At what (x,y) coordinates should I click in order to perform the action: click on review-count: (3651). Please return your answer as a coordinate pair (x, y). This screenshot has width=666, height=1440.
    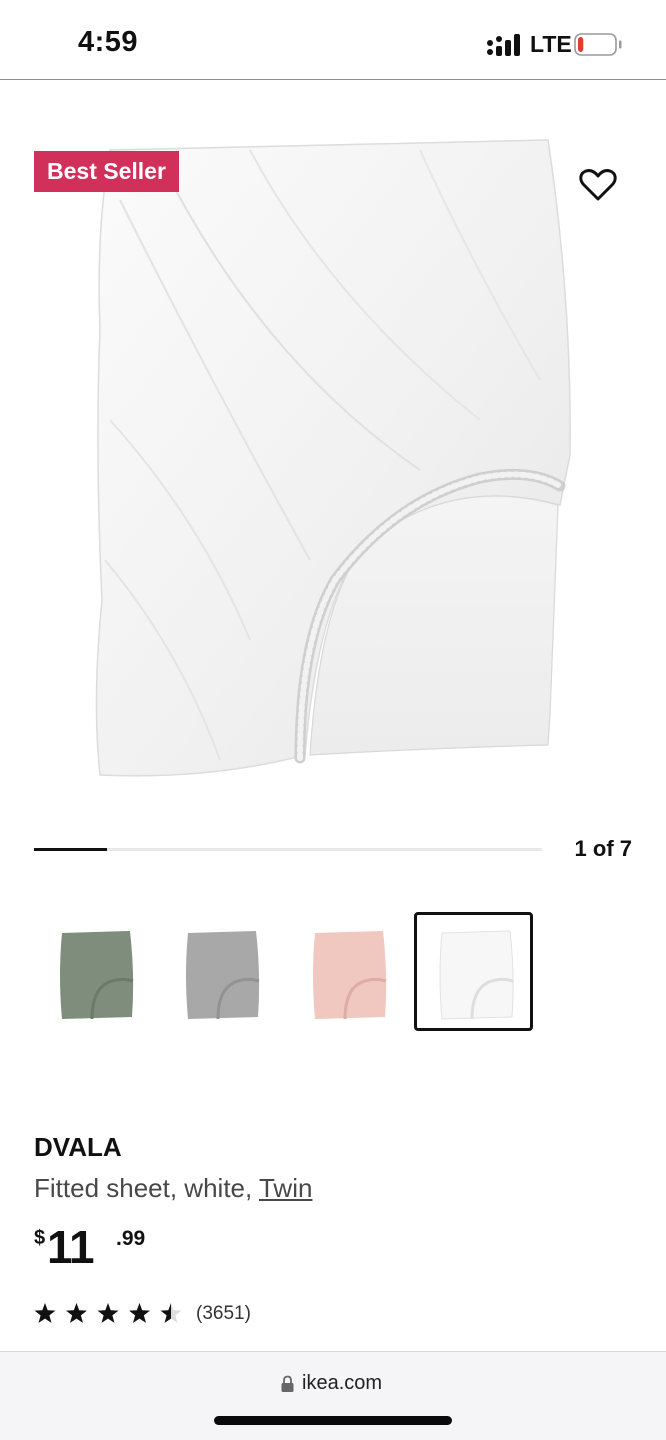
    Looking at the image, I should click on (223, 1314).